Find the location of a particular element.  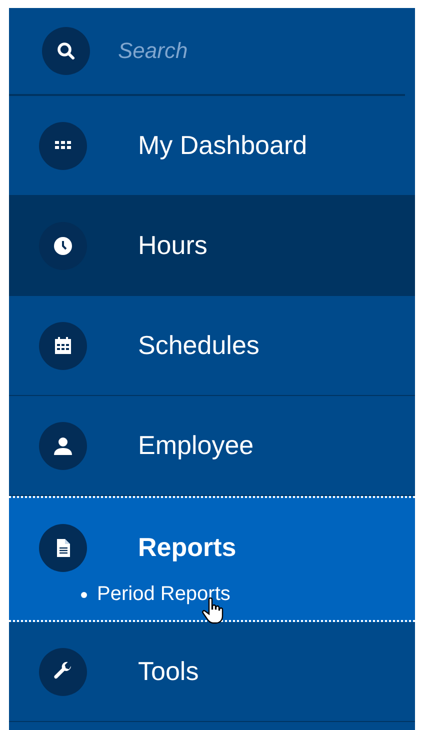

search-icon is located at coordinates (66, 51).